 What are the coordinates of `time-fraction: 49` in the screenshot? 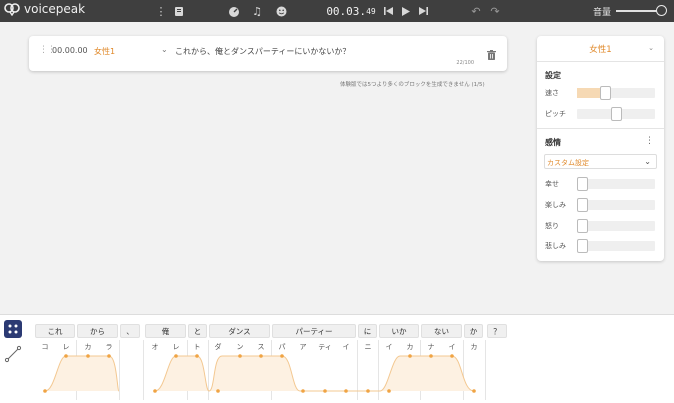 It's located at (371, 11).